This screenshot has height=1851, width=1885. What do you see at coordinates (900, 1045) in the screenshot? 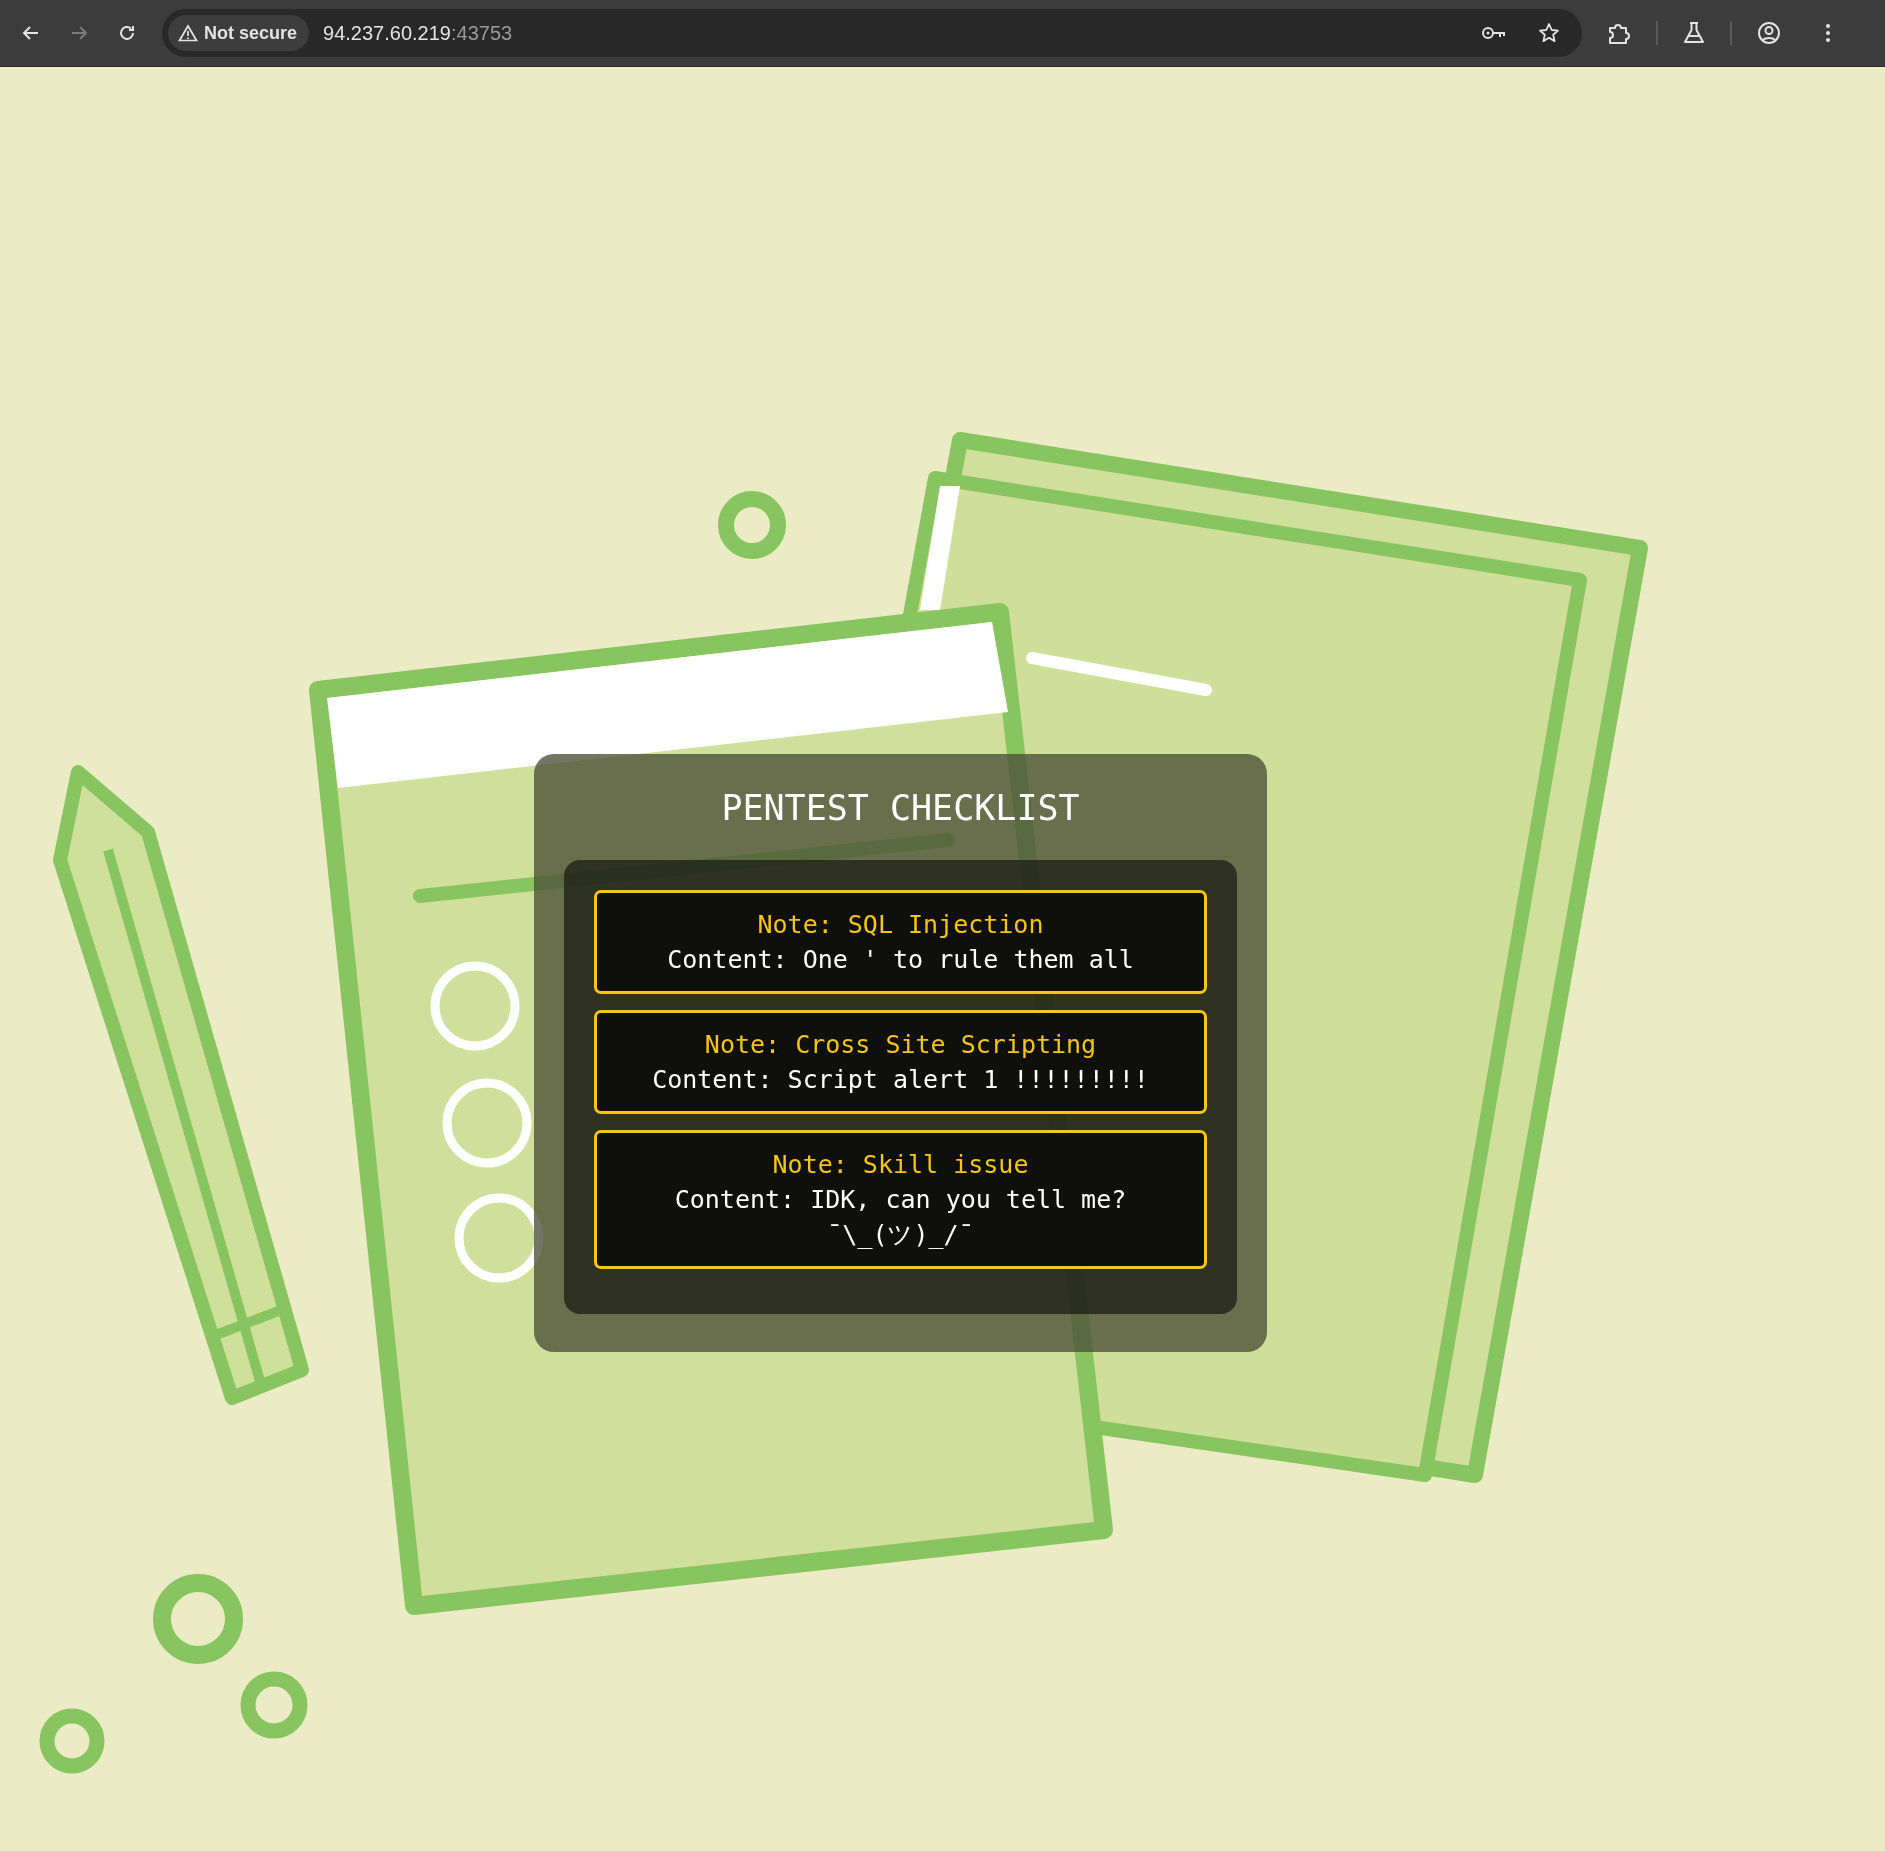
I see `note-title: Note: Cross Site Scripting` at bounding box center [900, 1045].